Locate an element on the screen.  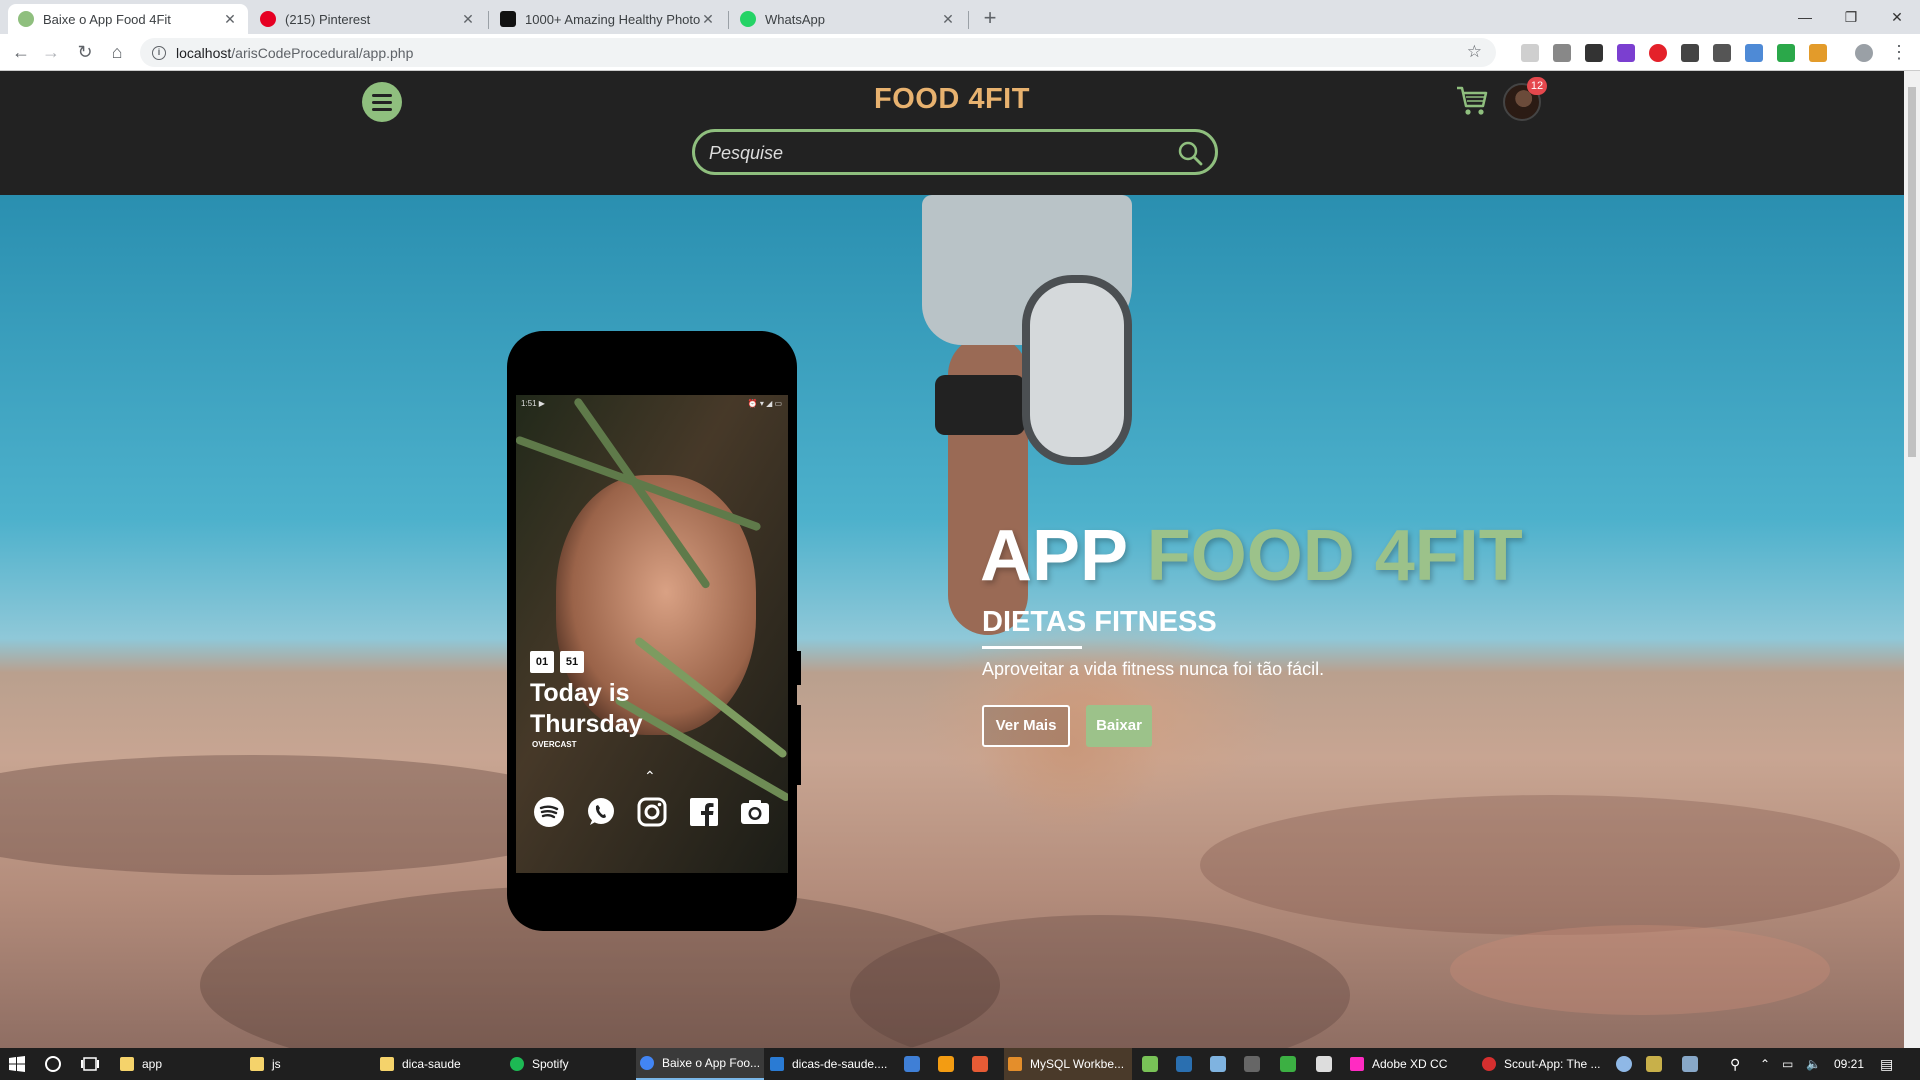
bookmark-star-icon: ☆ is located at coordinates (1474, 52).